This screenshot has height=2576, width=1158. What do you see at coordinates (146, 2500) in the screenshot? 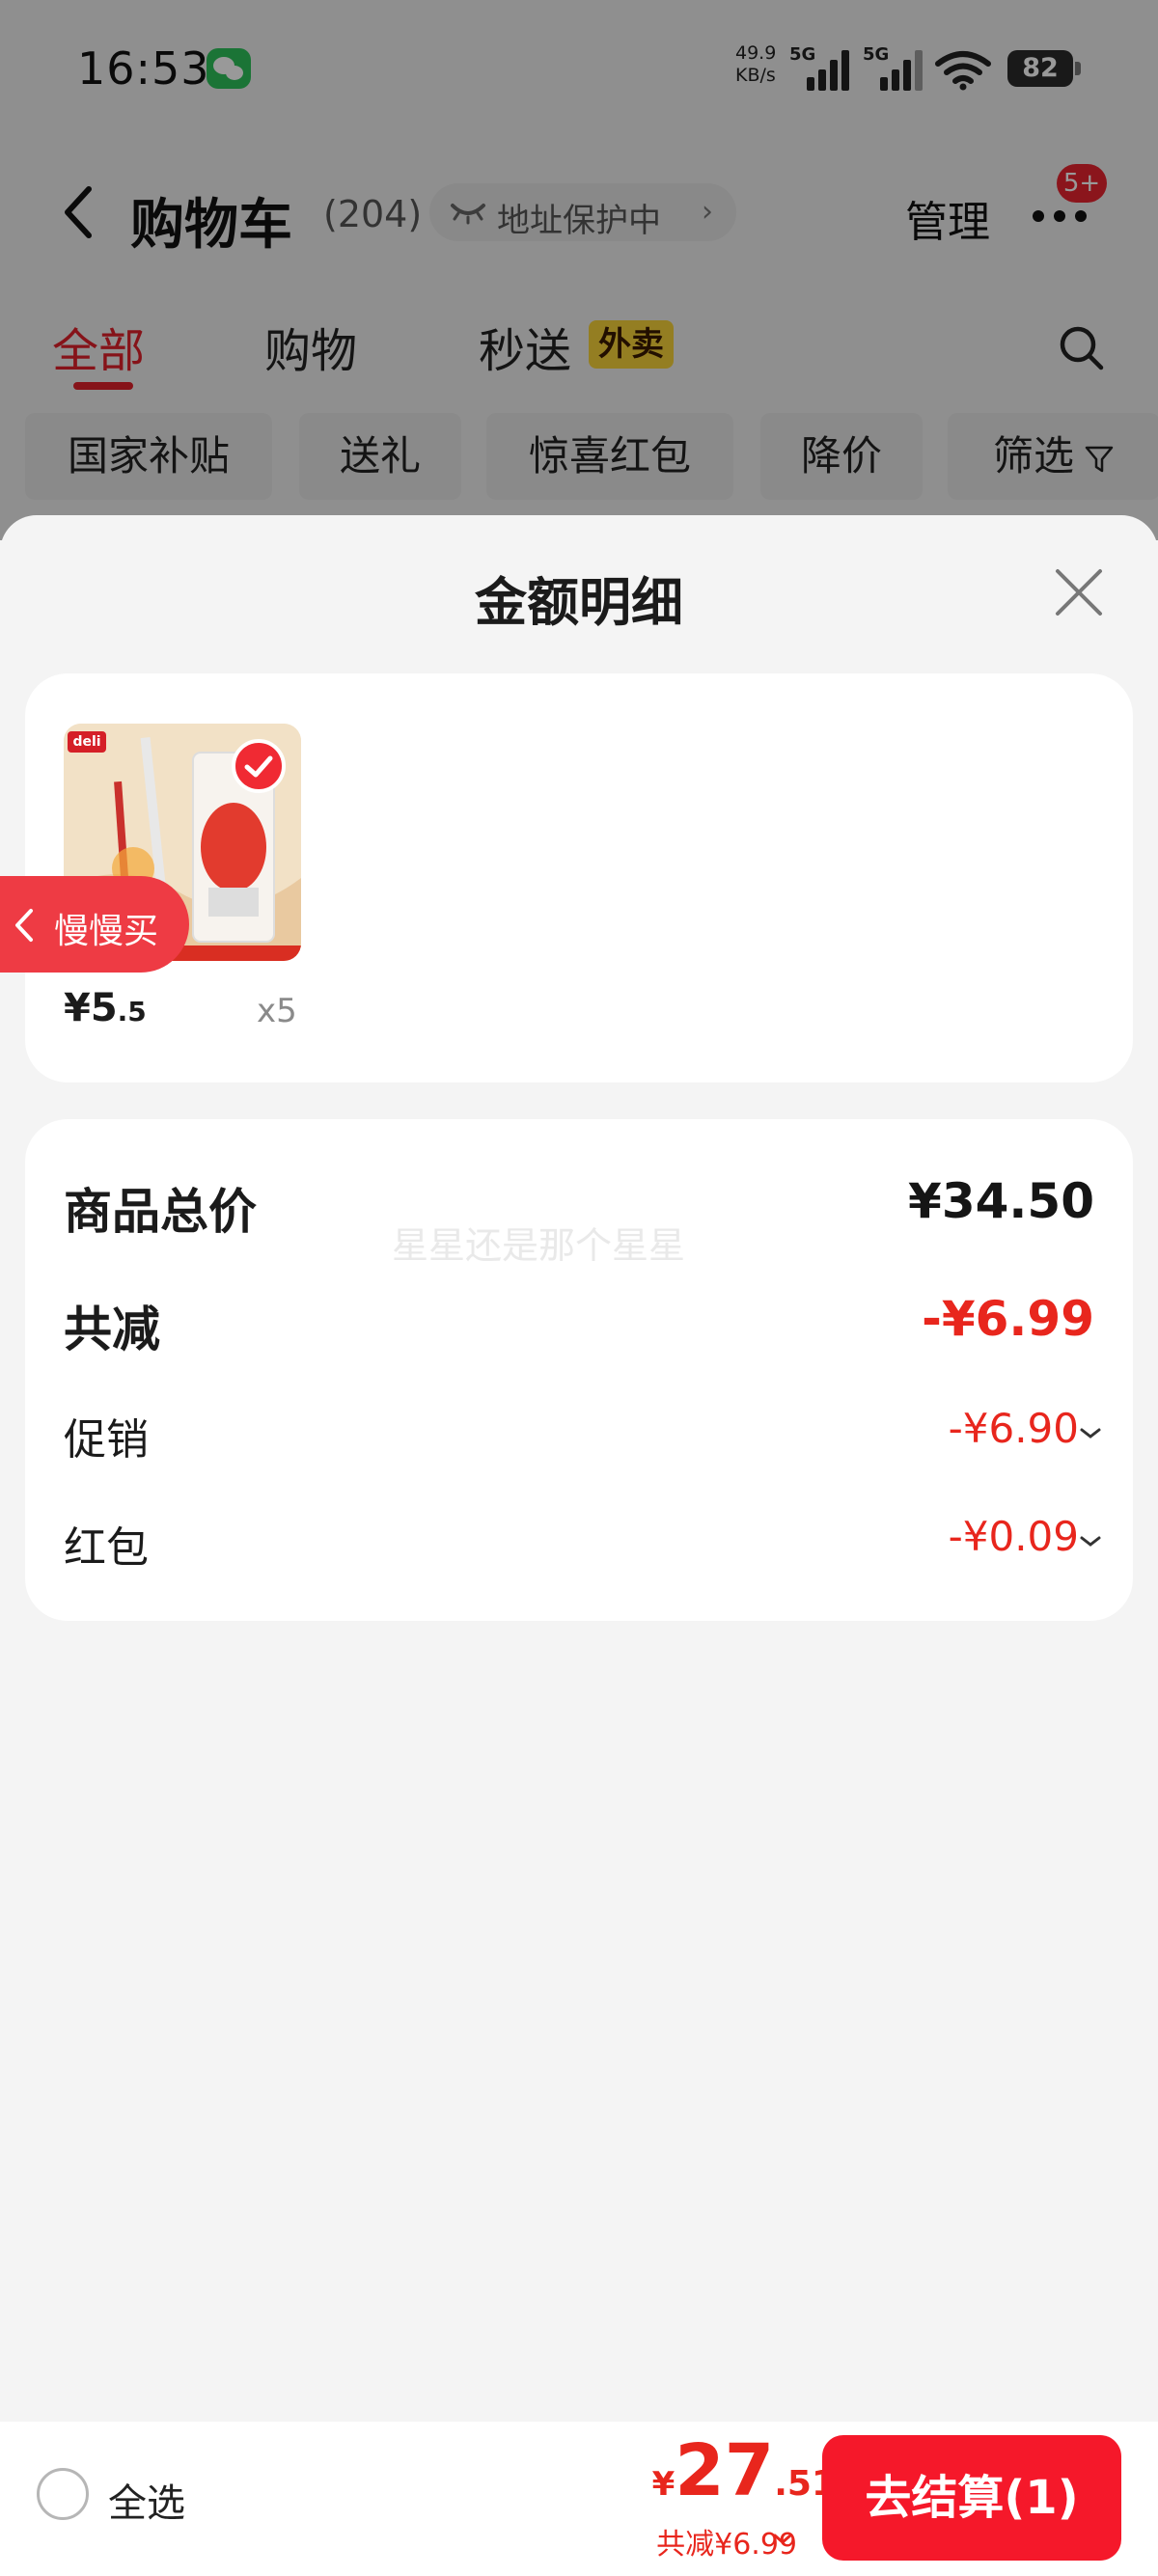
I see `select-all-label: 全选` at bounding box center [146, 2500].